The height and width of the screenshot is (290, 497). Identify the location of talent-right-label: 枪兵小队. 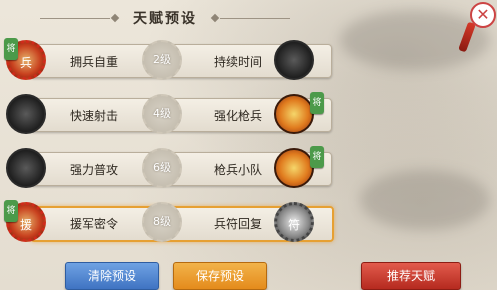
(238, 170).